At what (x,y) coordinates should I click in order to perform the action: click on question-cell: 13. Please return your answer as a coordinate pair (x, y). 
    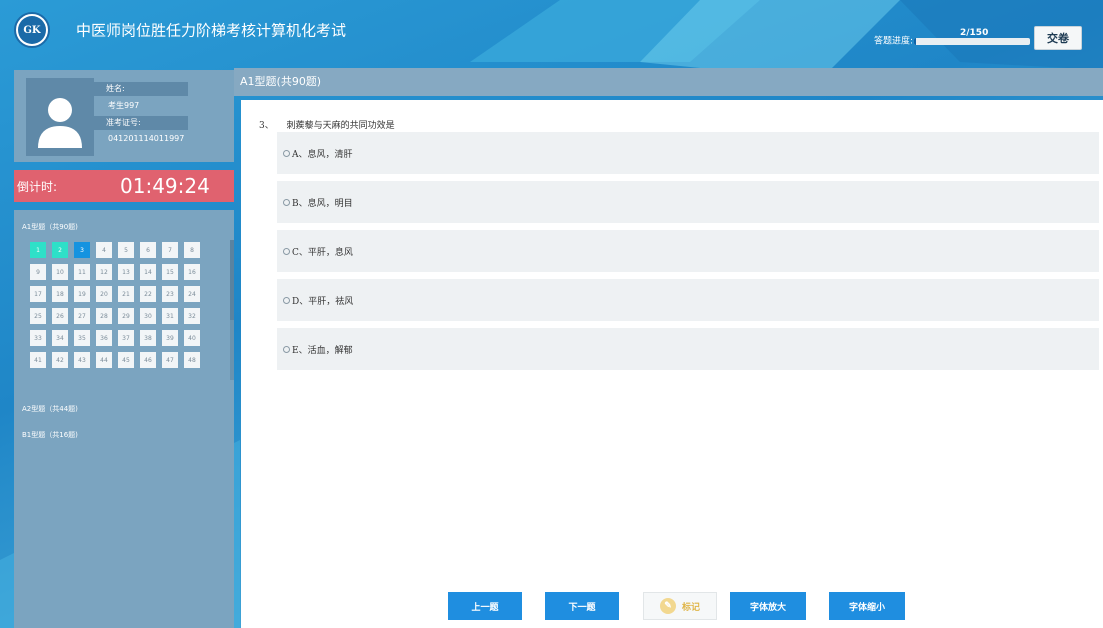
    Looking at the image, I should click on (126, 272).